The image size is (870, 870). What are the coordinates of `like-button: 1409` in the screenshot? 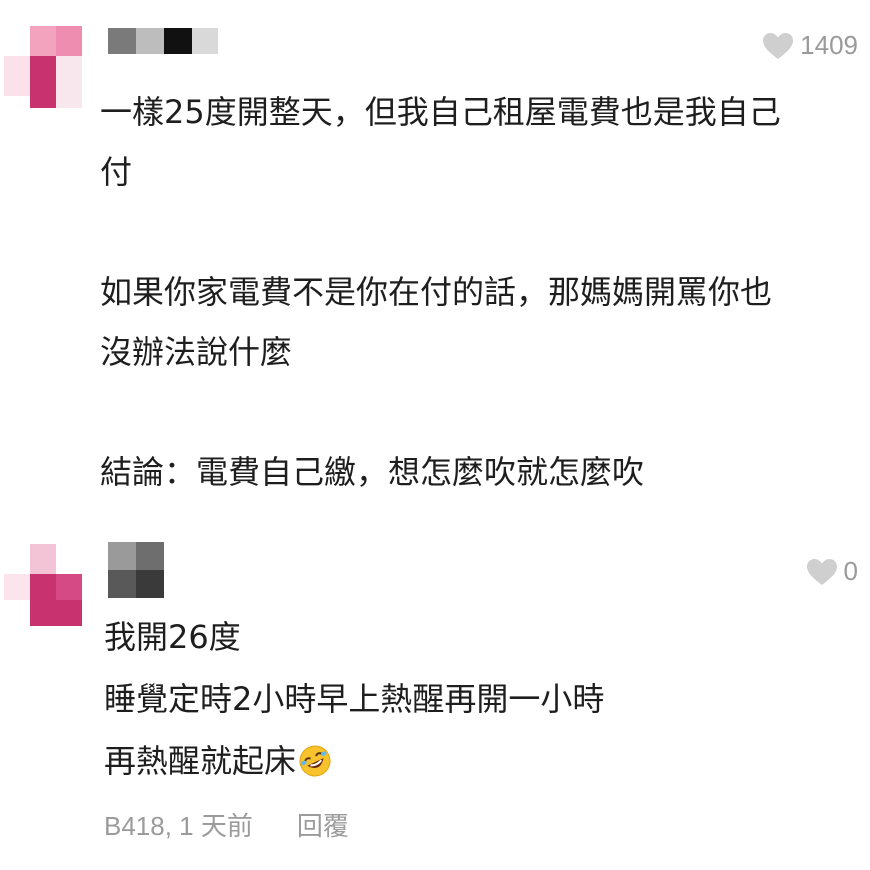 It's located at (810, 45).